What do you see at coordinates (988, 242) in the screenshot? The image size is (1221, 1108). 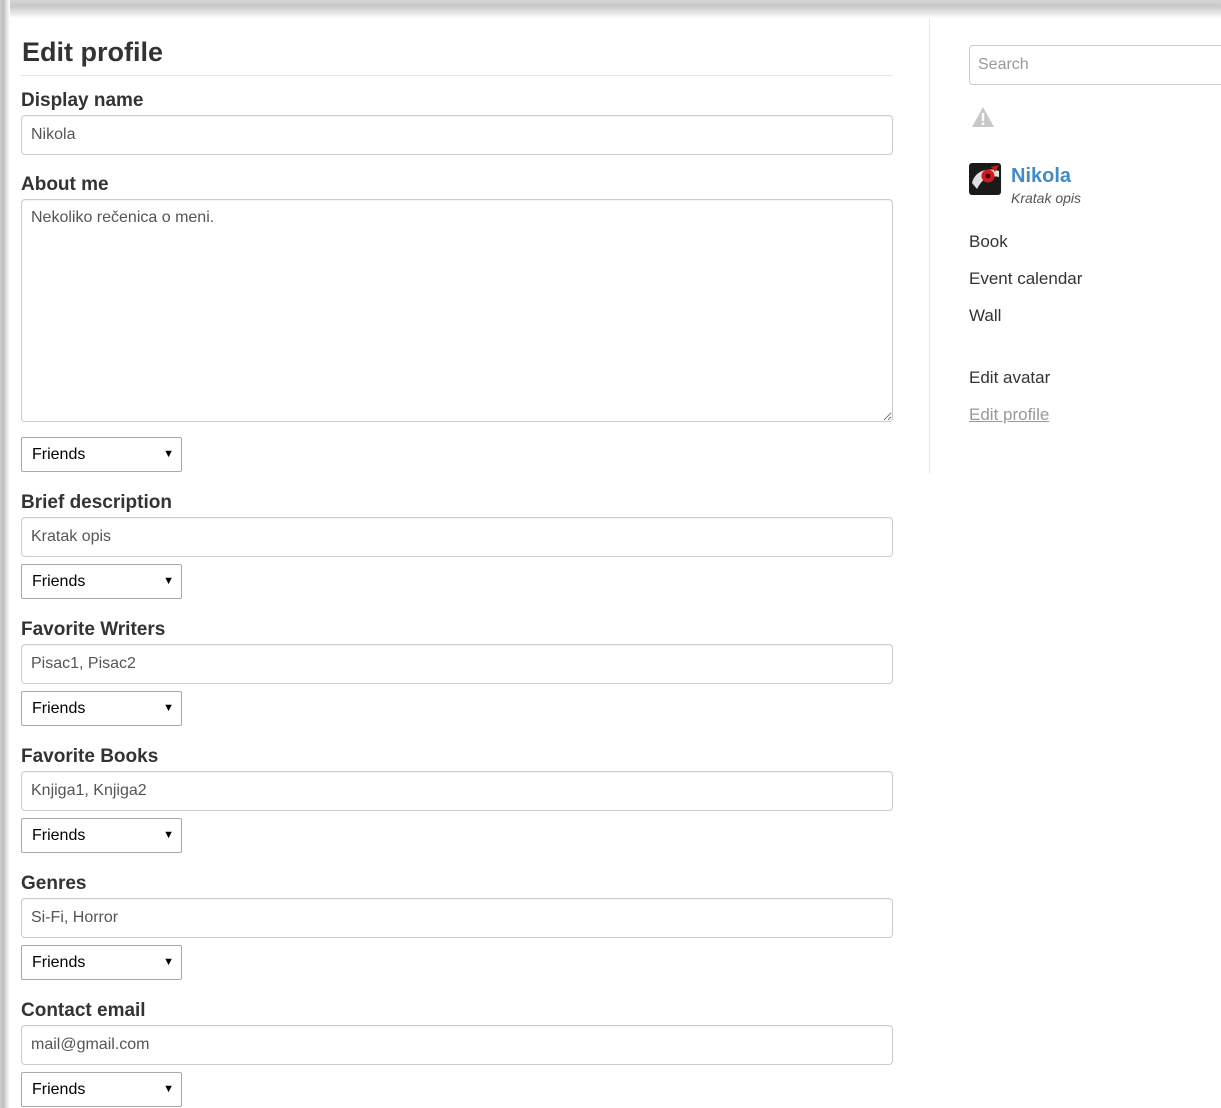 I see `nav-link-book: Book` at bounding box center [988, 242].